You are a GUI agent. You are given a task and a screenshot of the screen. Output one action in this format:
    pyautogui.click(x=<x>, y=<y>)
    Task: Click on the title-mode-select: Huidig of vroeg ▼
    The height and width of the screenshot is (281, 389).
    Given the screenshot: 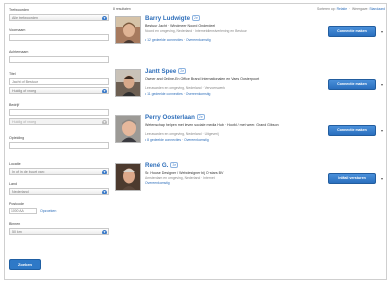 What is the action you would take?
    pyautogui.click(x=59, y=90)
    